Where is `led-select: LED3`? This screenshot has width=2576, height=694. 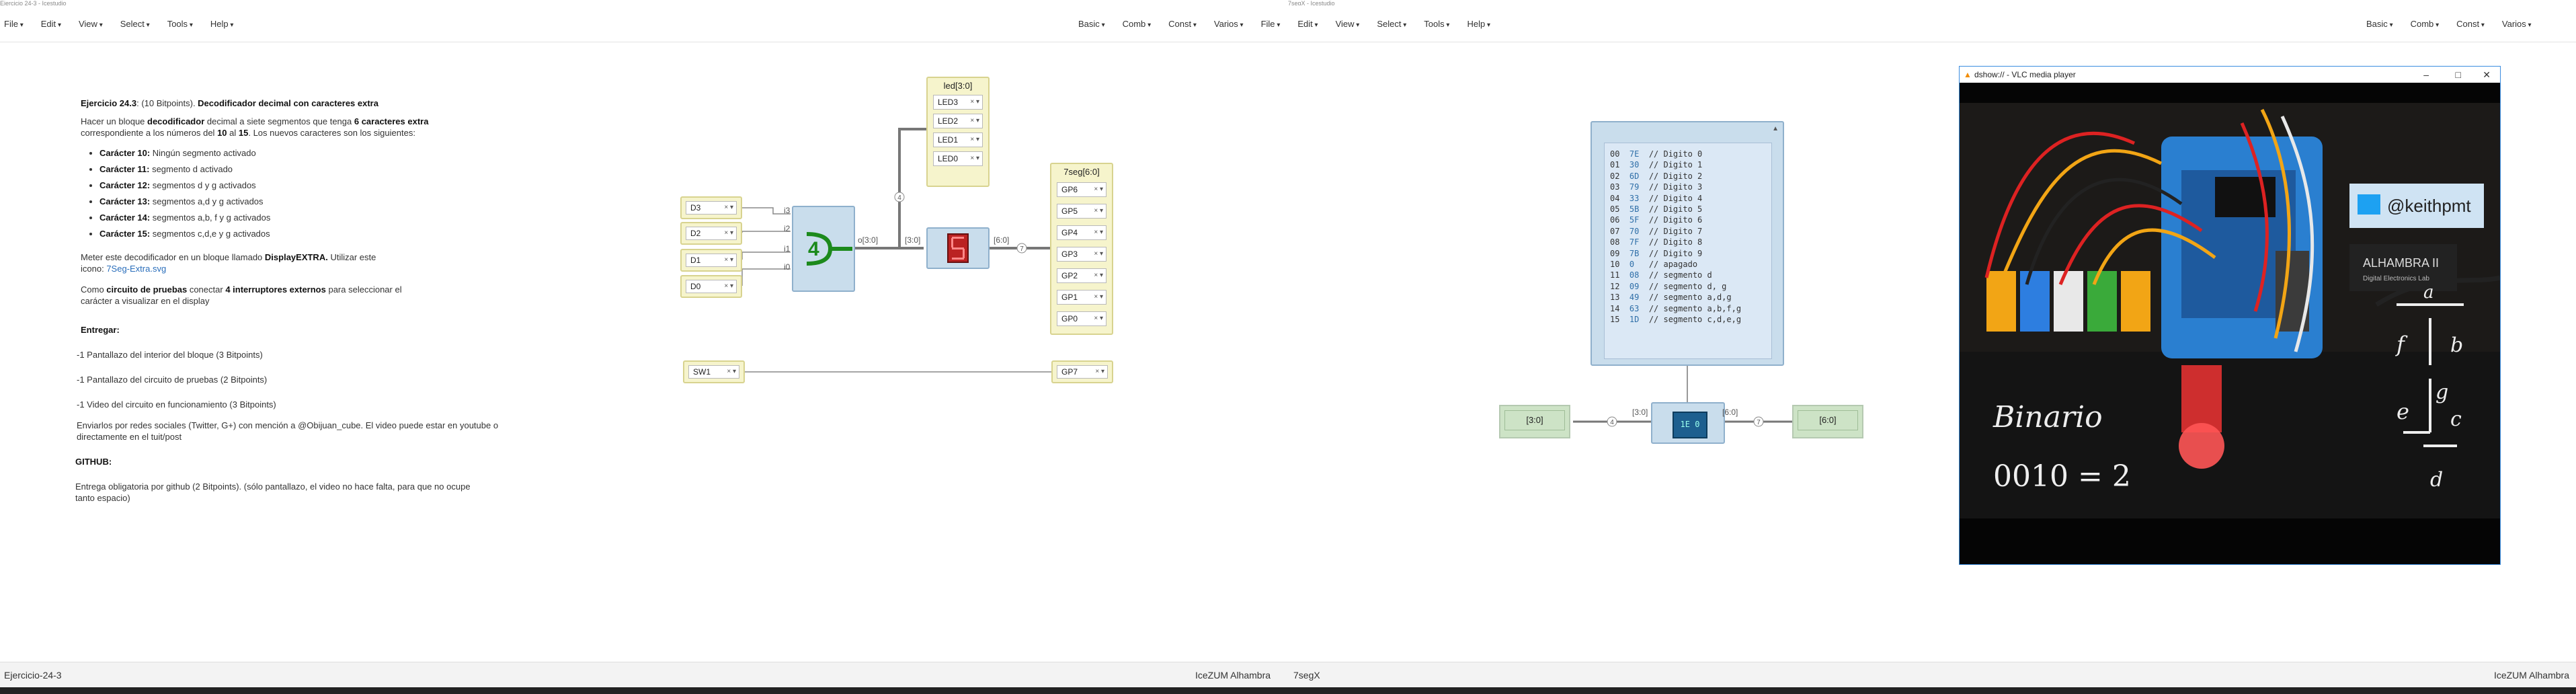 led-select: LED3 is located at coordinates (958, 102).